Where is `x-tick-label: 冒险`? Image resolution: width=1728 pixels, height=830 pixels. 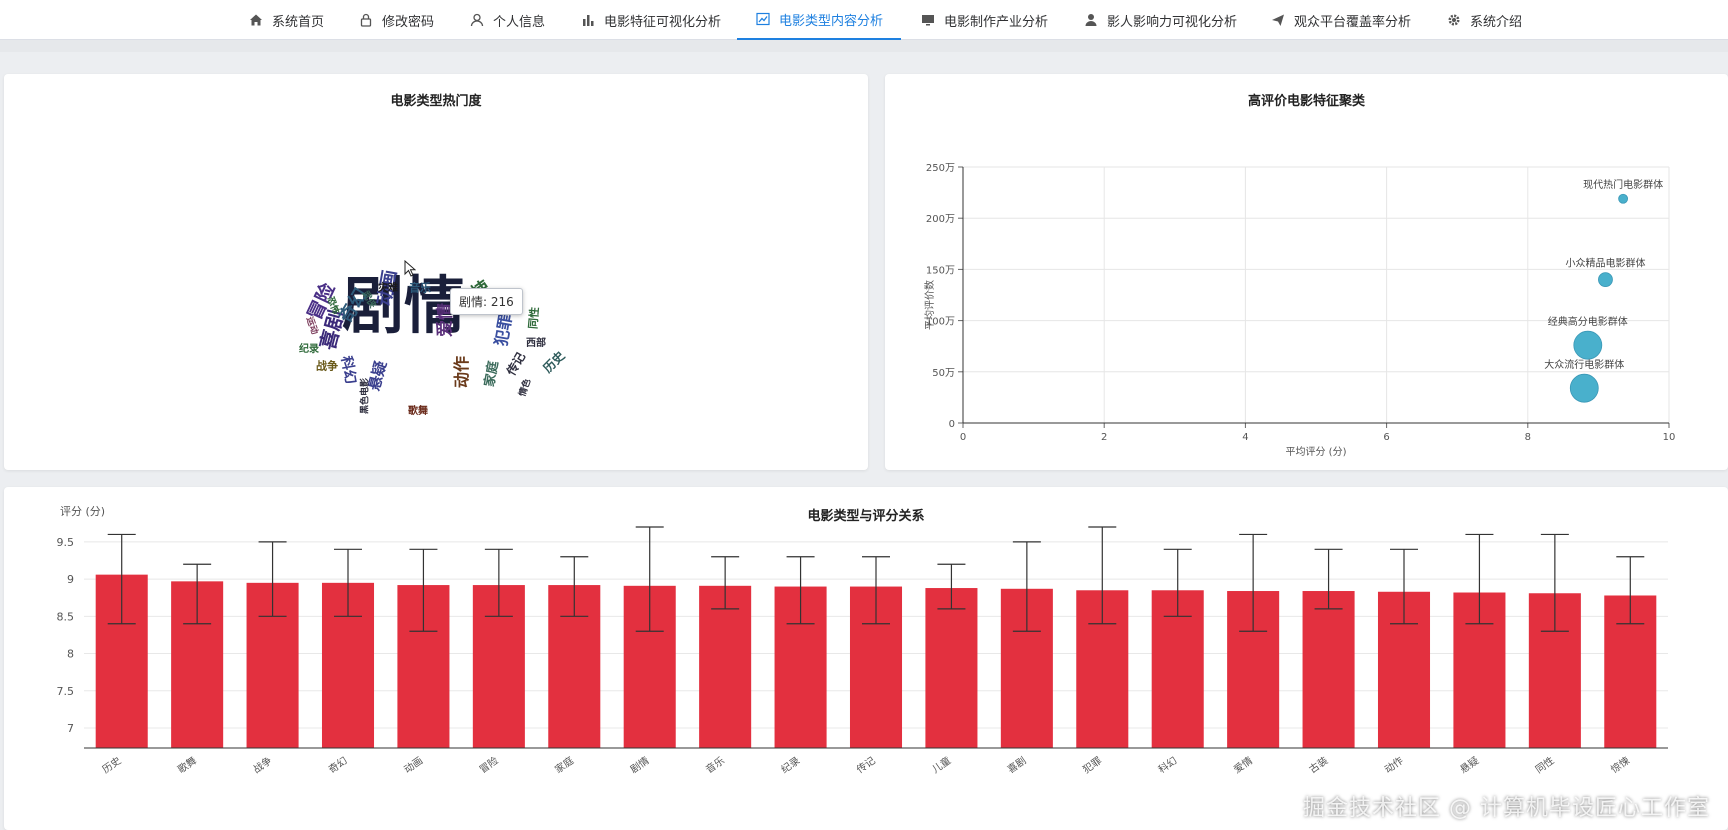
x-tick-label: 冒险 is located at coordinates (489, 765).